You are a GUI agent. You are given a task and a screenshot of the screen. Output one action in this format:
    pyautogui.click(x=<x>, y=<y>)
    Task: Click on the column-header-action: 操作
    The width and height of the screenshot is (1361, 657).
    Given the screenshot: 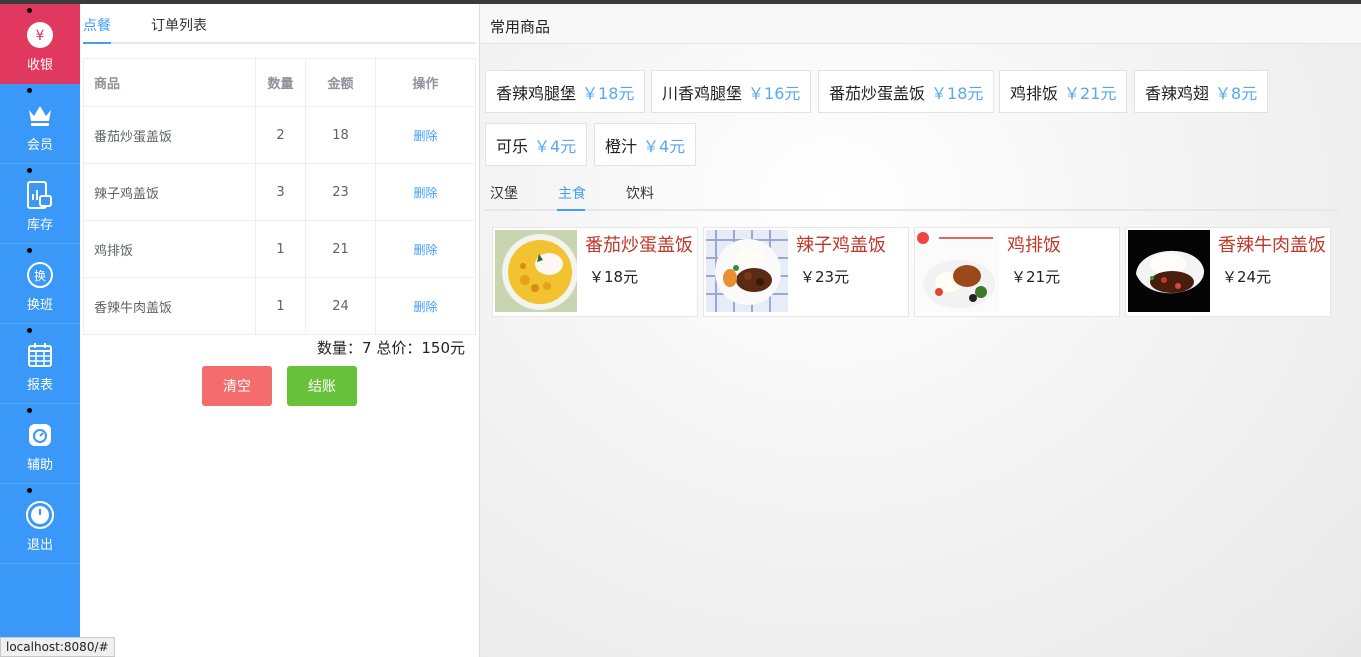 What is the action you would take?
    pyautogui.click(x=425, y=82)
    